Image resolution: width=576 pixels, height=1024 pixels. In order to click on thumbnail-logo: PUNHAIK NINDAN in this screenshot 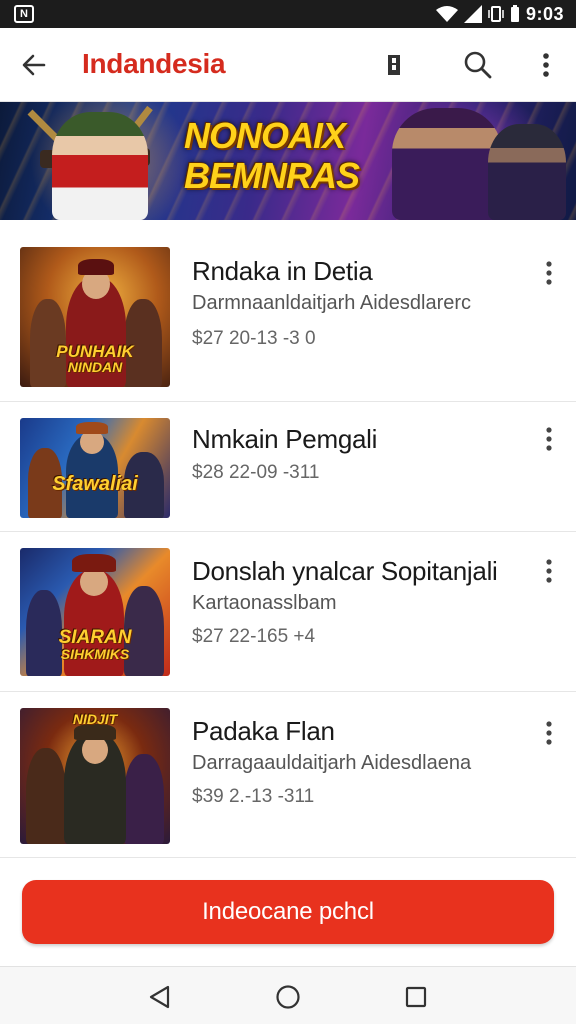, I will do `click(95, 358)`.